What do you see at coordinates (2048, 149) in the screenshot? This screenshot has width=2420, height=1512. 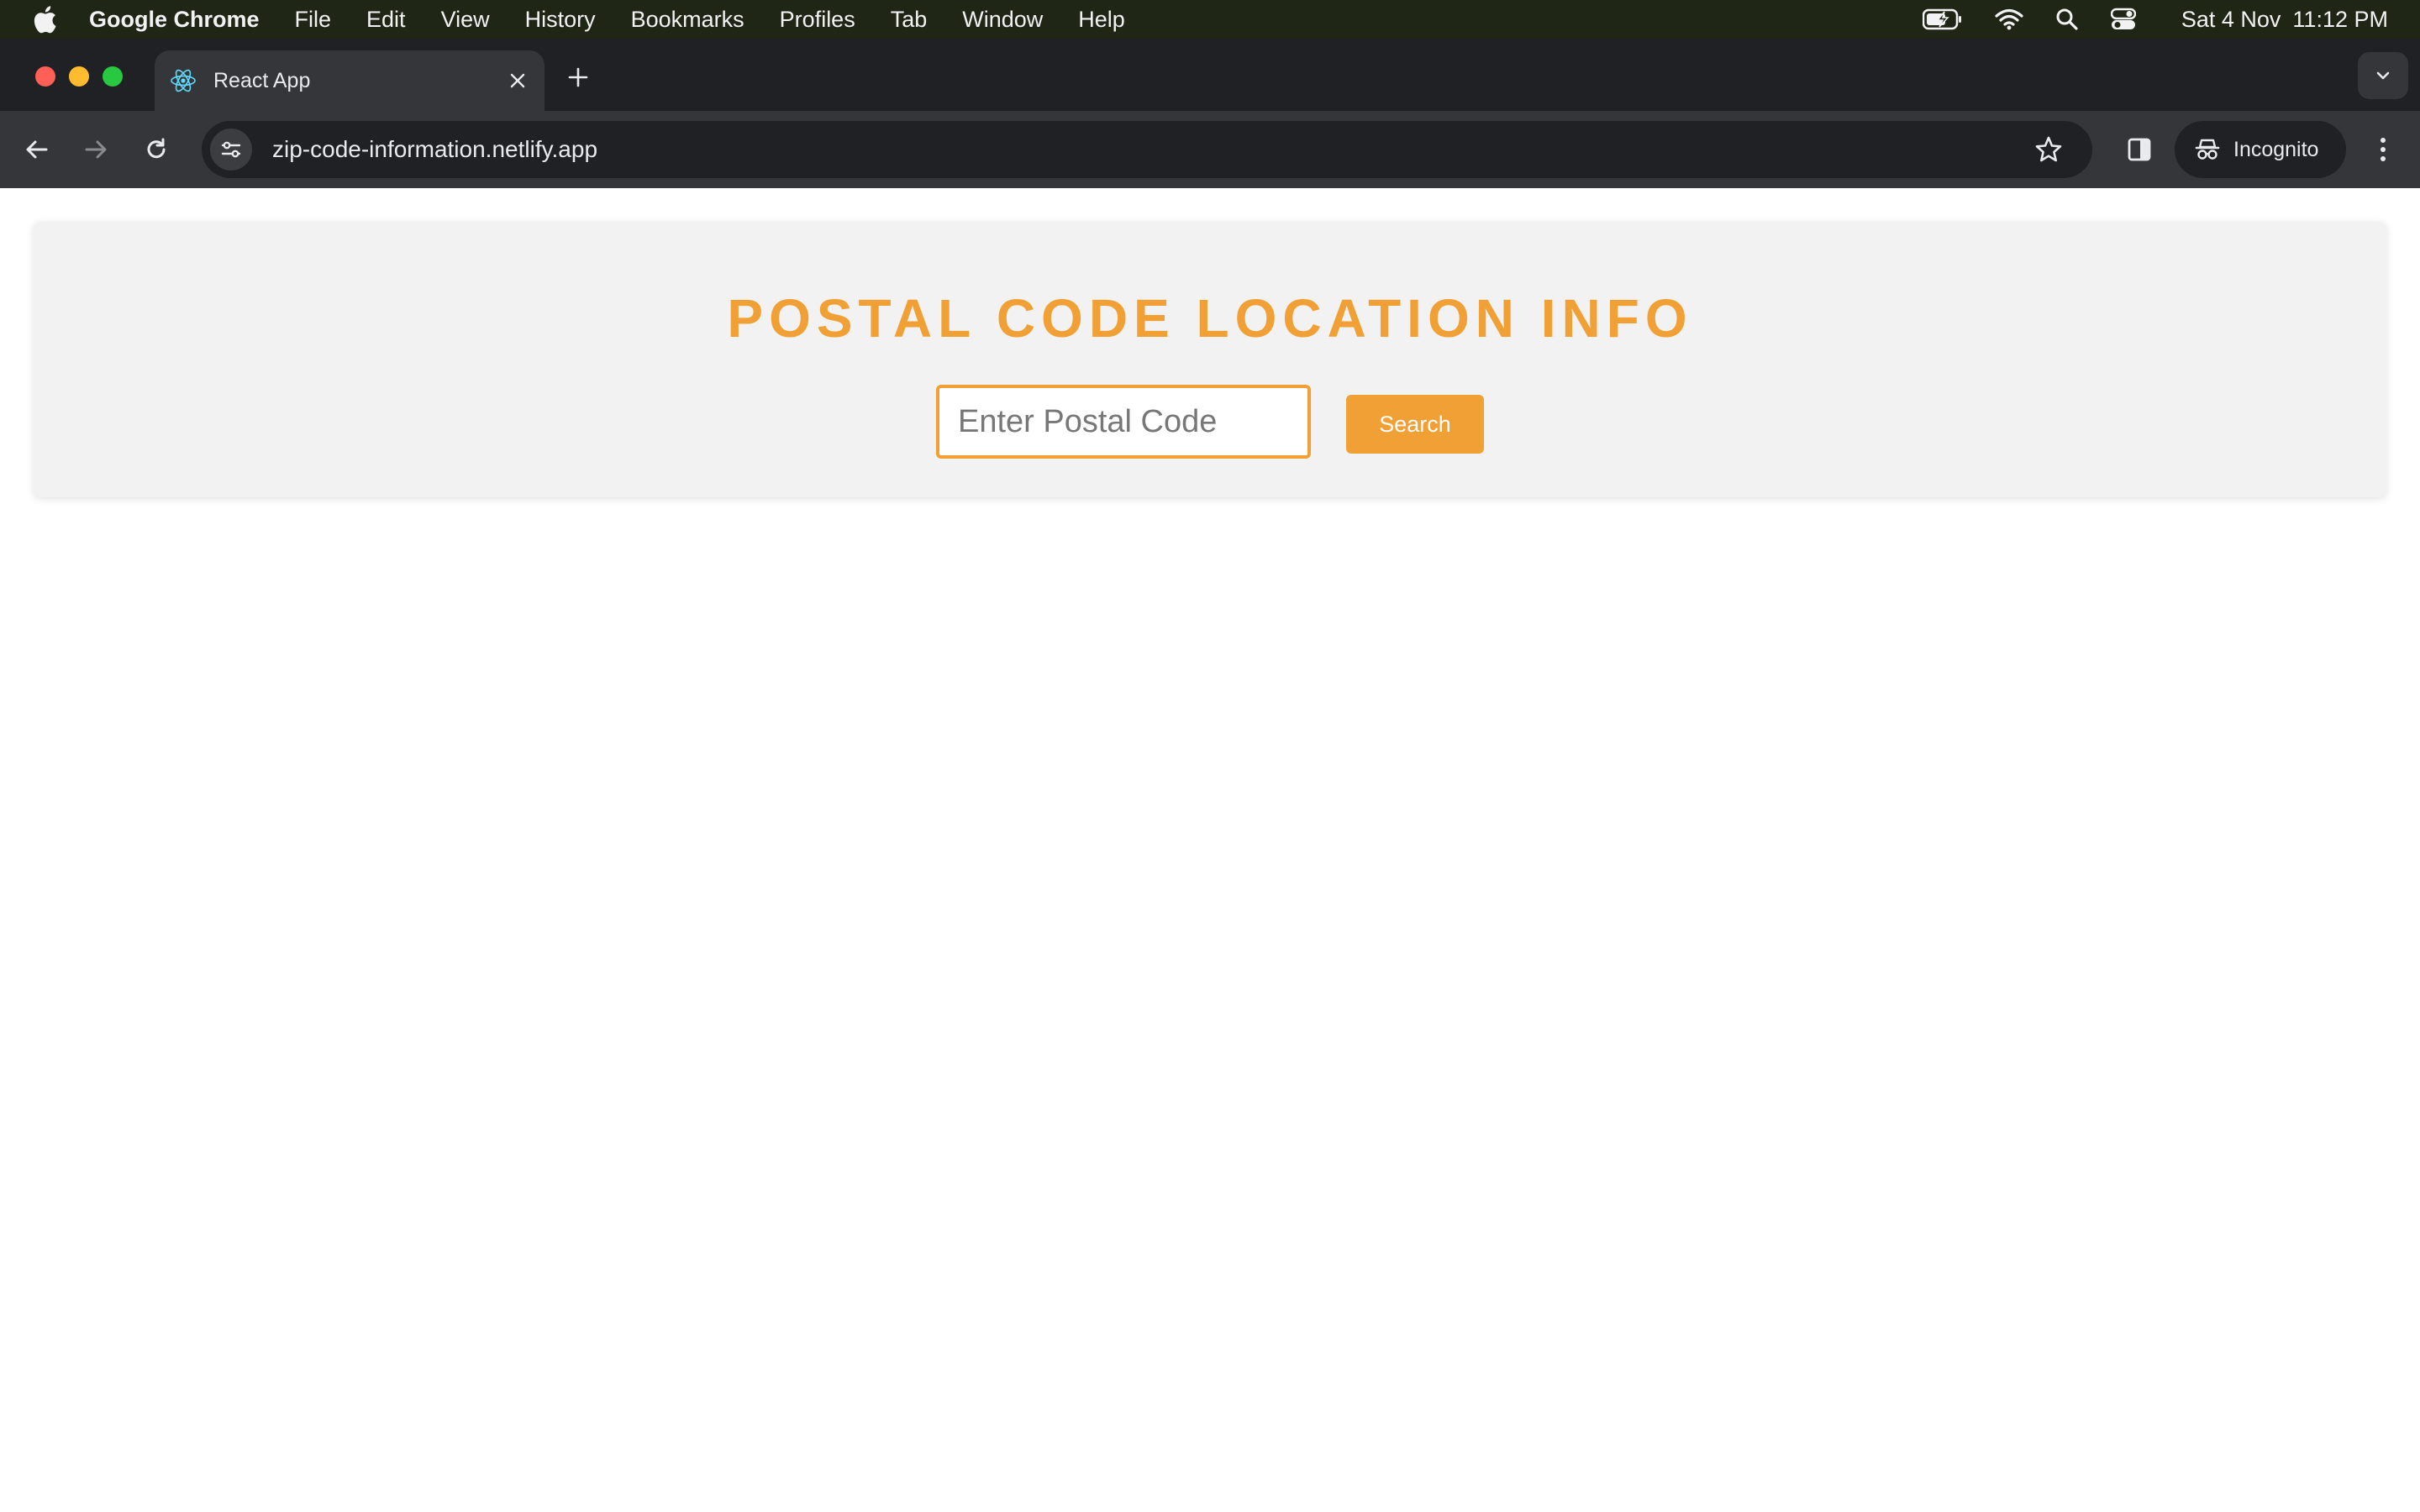 I see `bookmark-star-icon` at bounding box center [2048, 149].